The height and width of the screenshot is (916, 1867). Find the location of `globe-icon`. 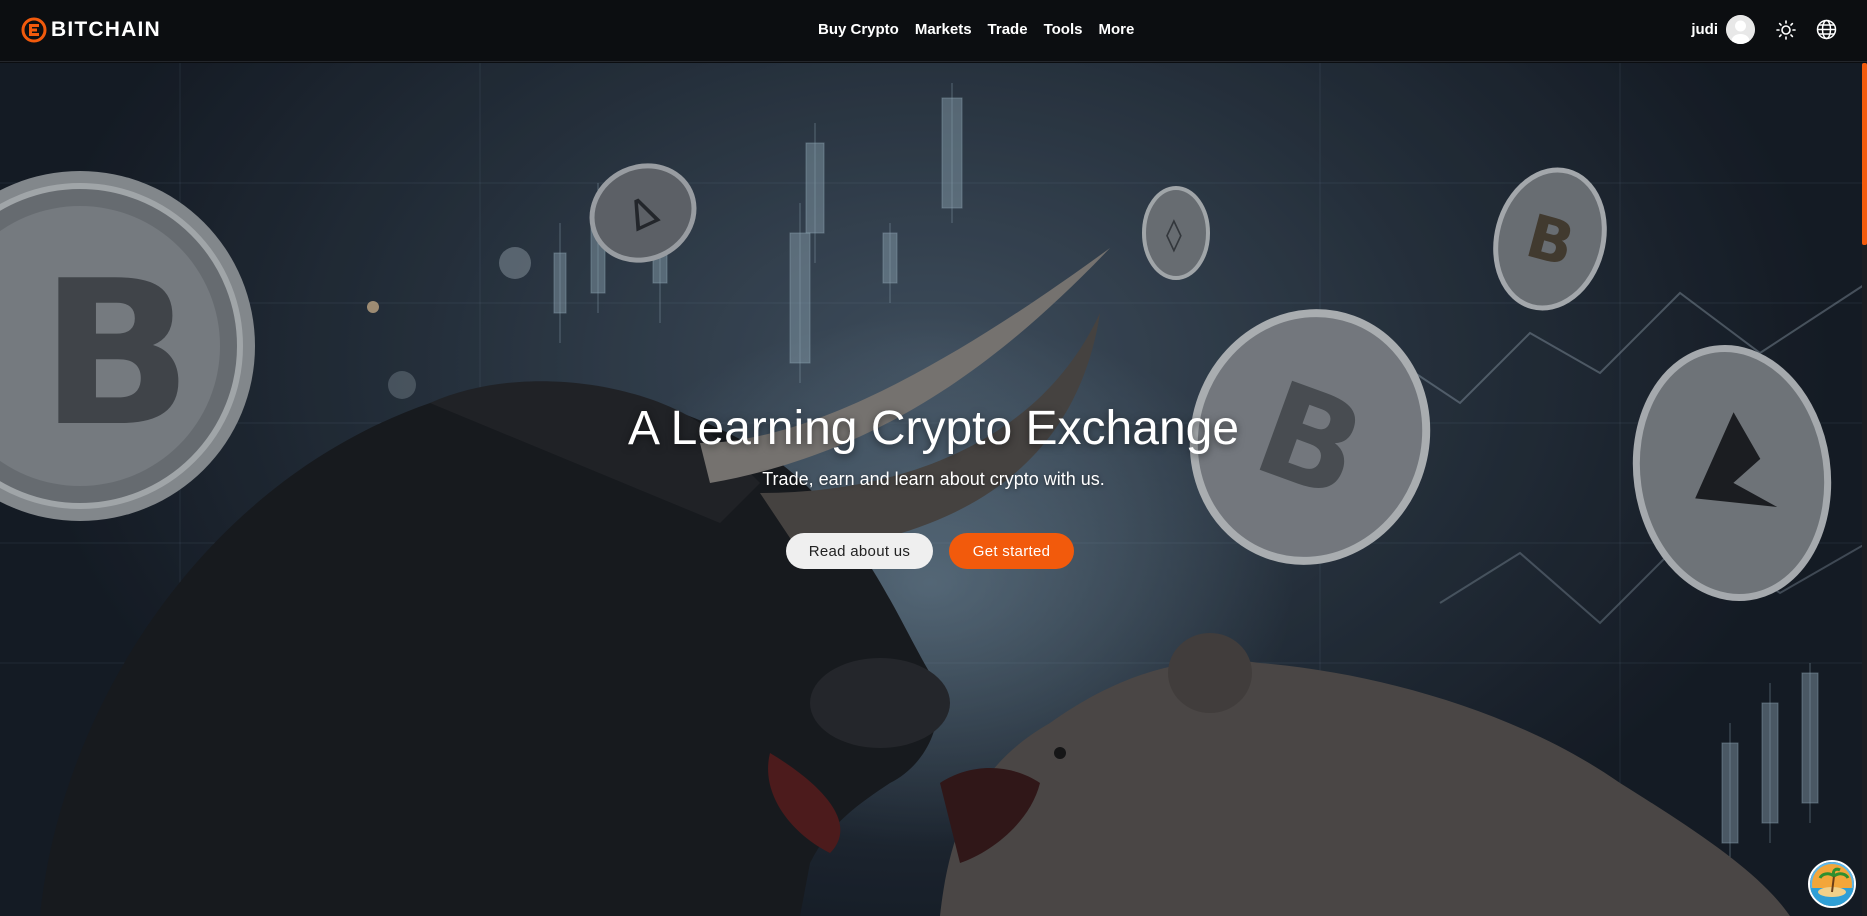

globe-icon is located at coordinates (1826, 29).